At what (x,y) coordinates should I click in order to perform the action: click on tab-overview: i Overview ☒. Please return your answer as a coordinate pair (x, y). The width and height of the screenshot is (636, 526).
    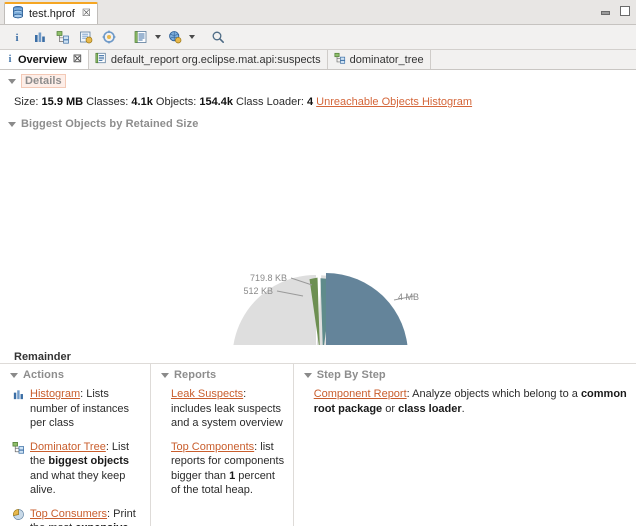
    Looking at the image, I should click on (44, 59).